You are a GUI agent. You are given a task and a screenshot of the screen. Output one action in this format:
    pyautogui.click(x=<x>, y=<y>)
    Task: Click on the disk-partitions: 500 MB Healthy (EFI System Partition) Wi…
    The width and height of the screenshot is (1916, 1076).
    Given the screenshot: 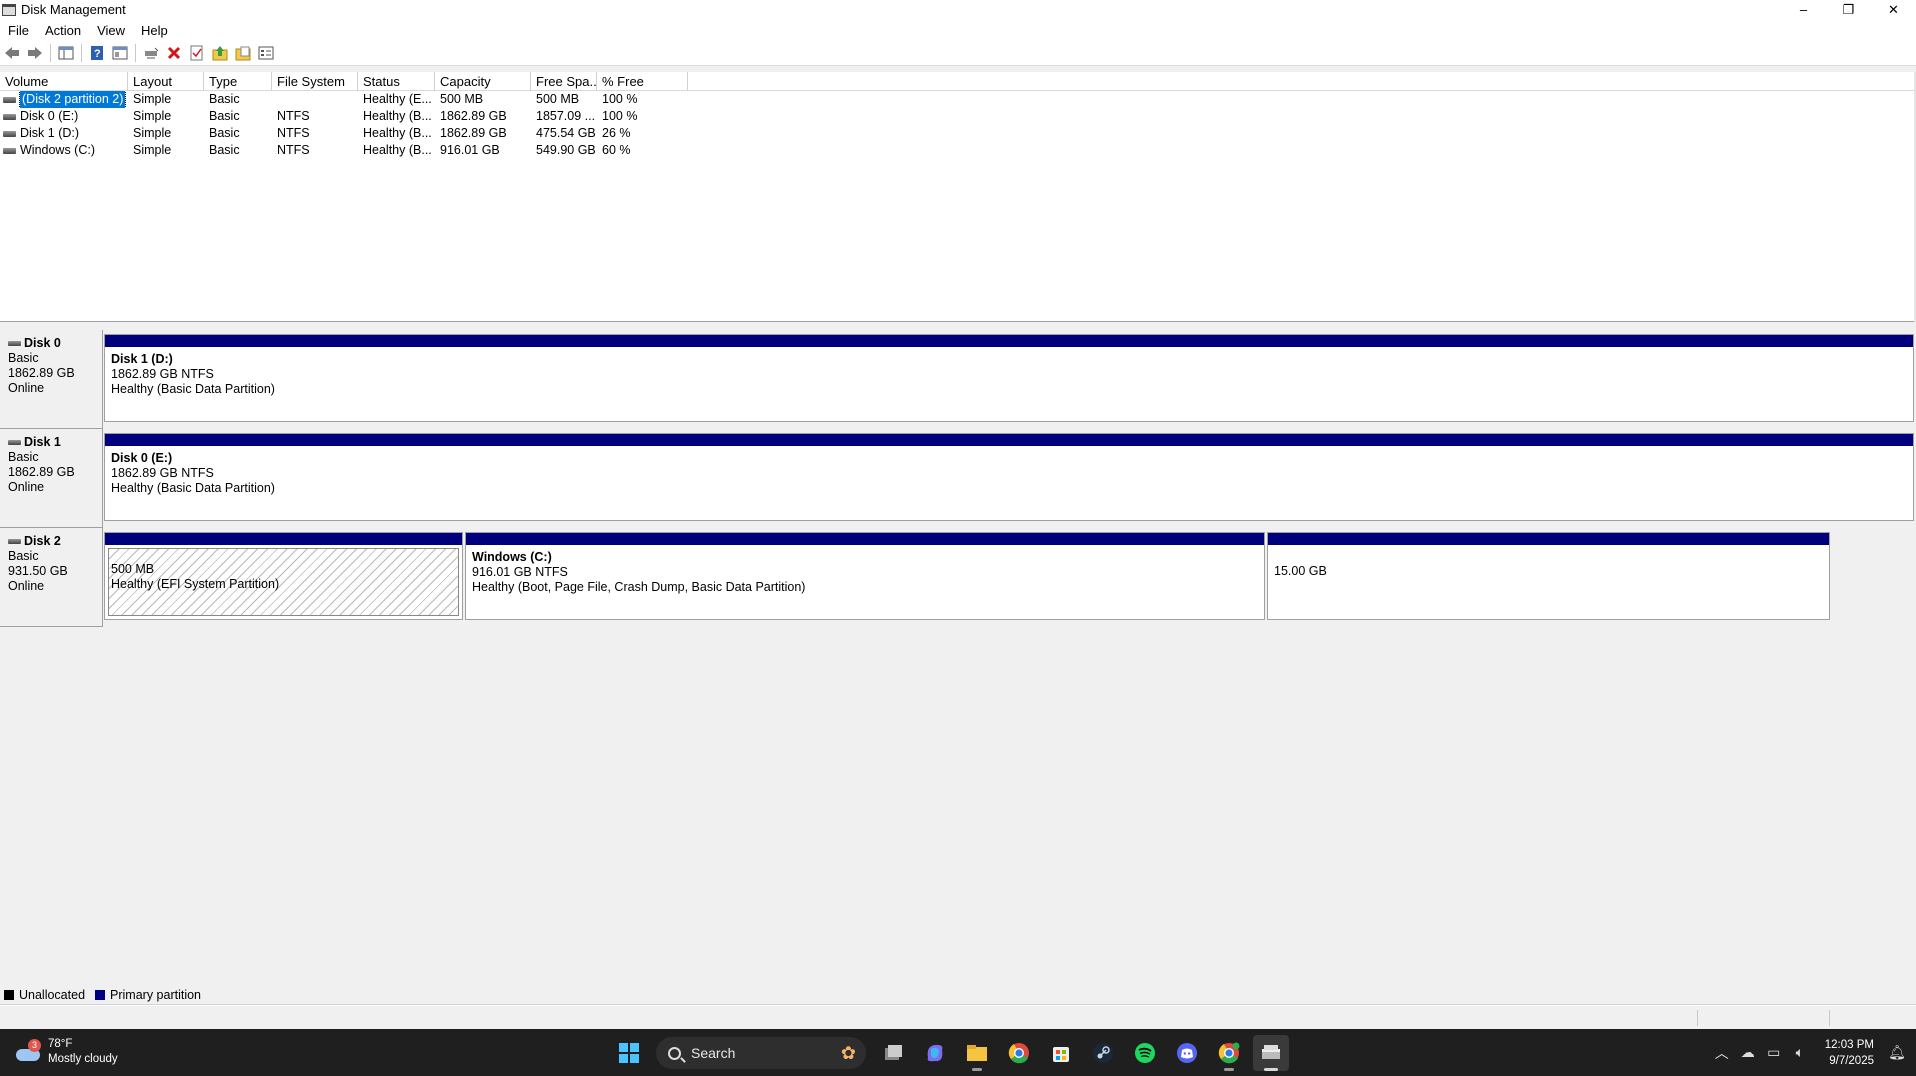 What is the action you would take?
    pyautogui.click(x=966, y=577)
    